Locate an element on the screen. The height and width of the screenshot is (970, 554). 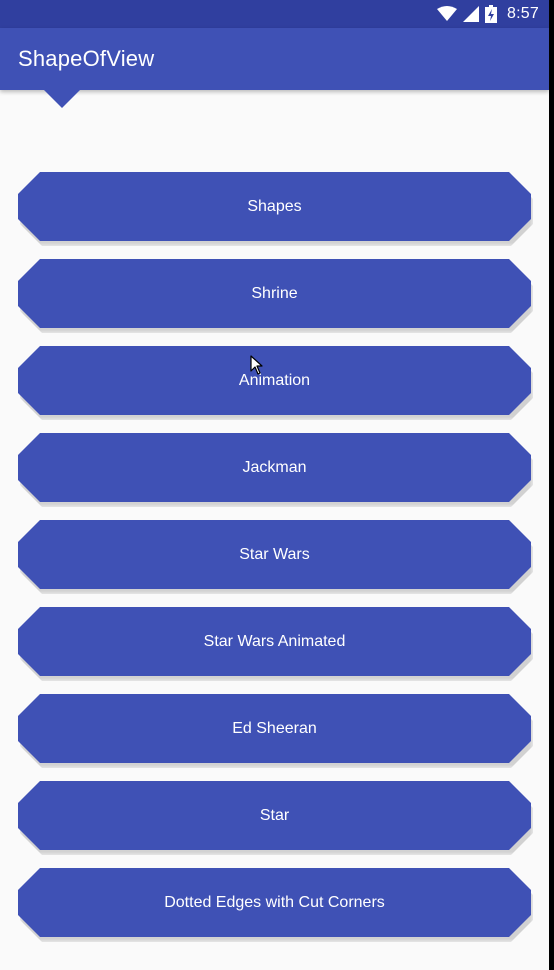
jackman-button: Jackman is located at coordinates (274, 467).